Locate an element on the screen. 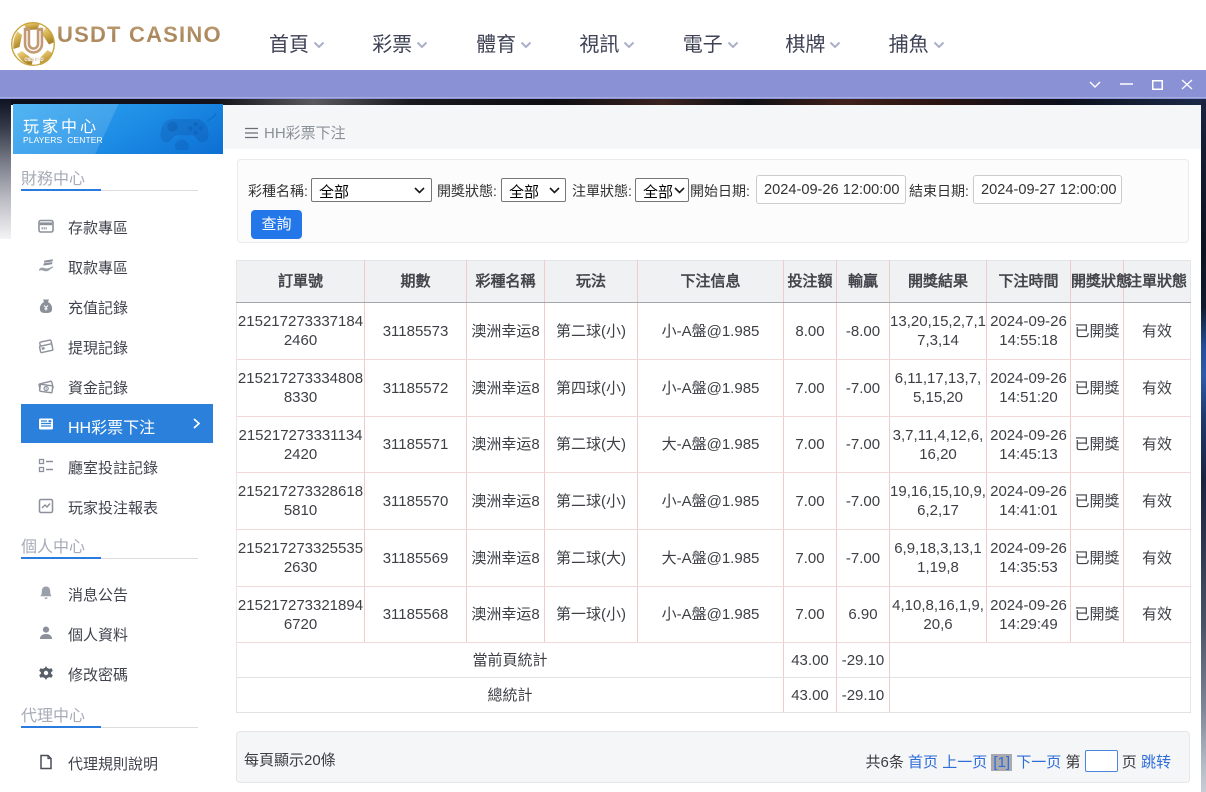  svg-text: casino is located at coordinates (33, 60).